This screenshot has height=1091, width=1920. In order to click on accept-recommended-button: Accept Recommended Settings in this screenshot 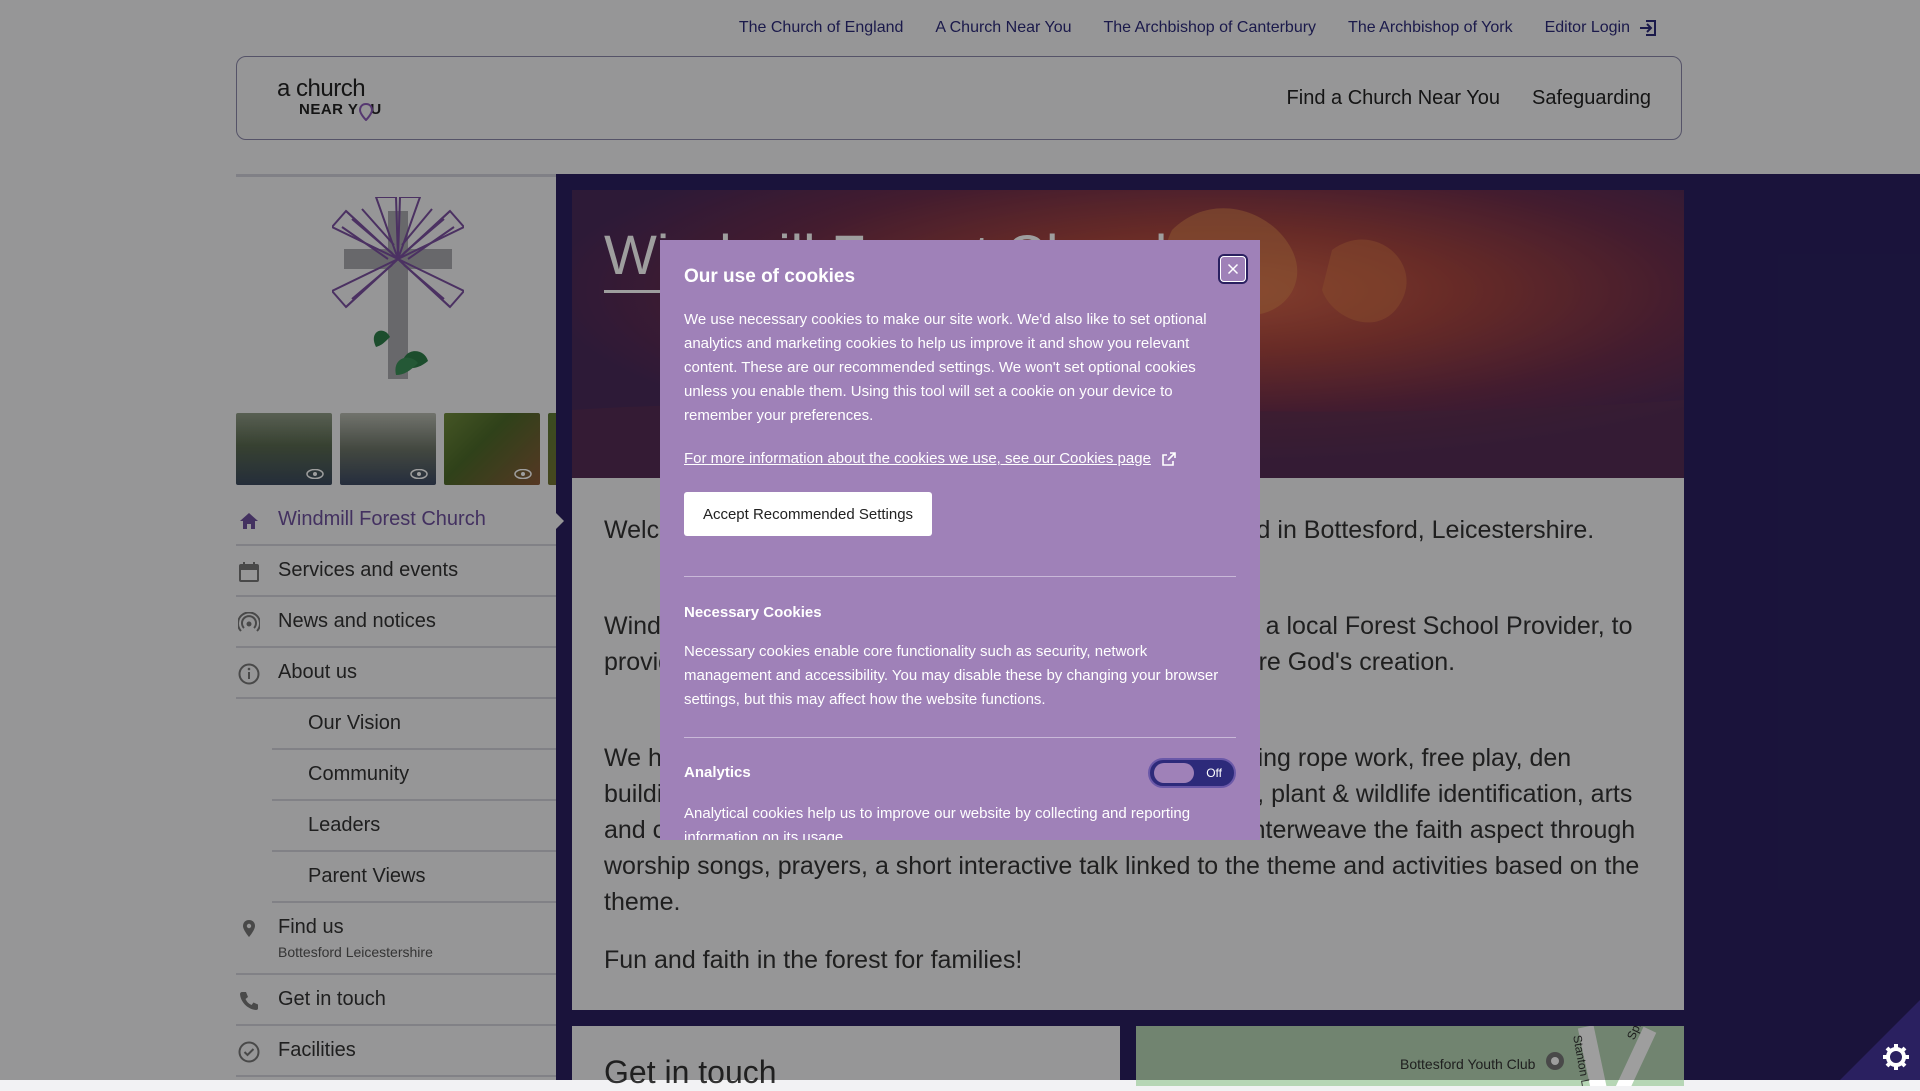, I will do `click(808, 514)`.